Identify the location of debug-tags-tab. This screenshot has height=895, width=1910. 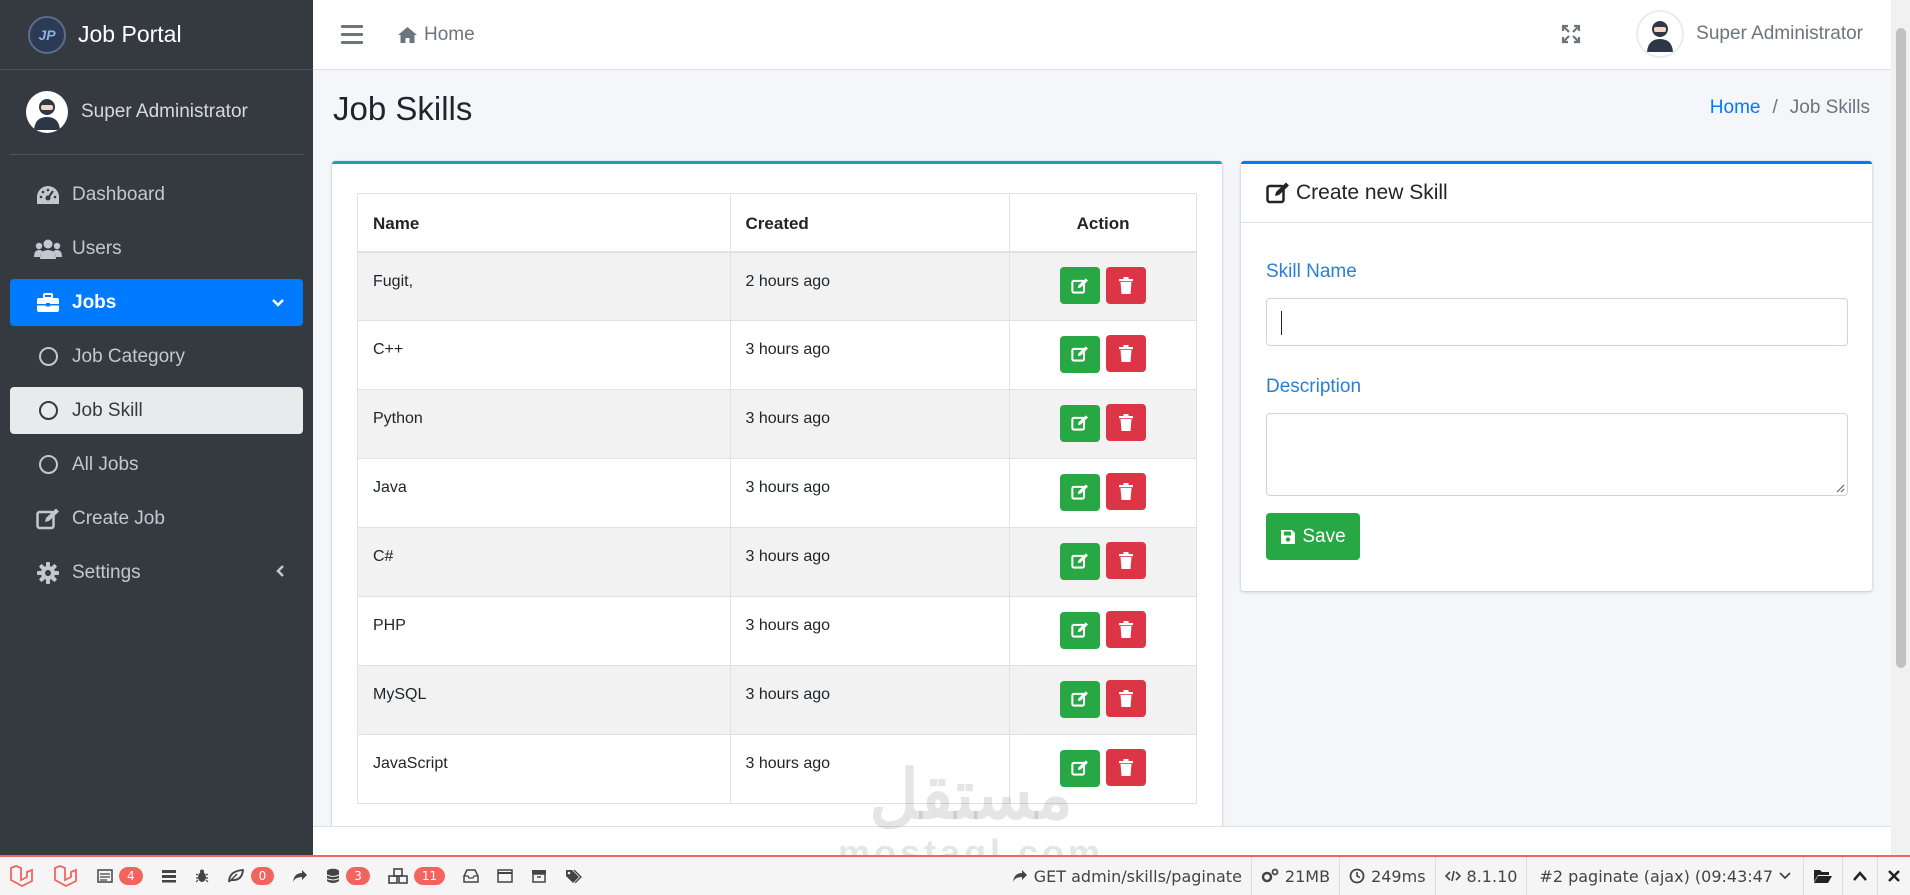
(574, 876).